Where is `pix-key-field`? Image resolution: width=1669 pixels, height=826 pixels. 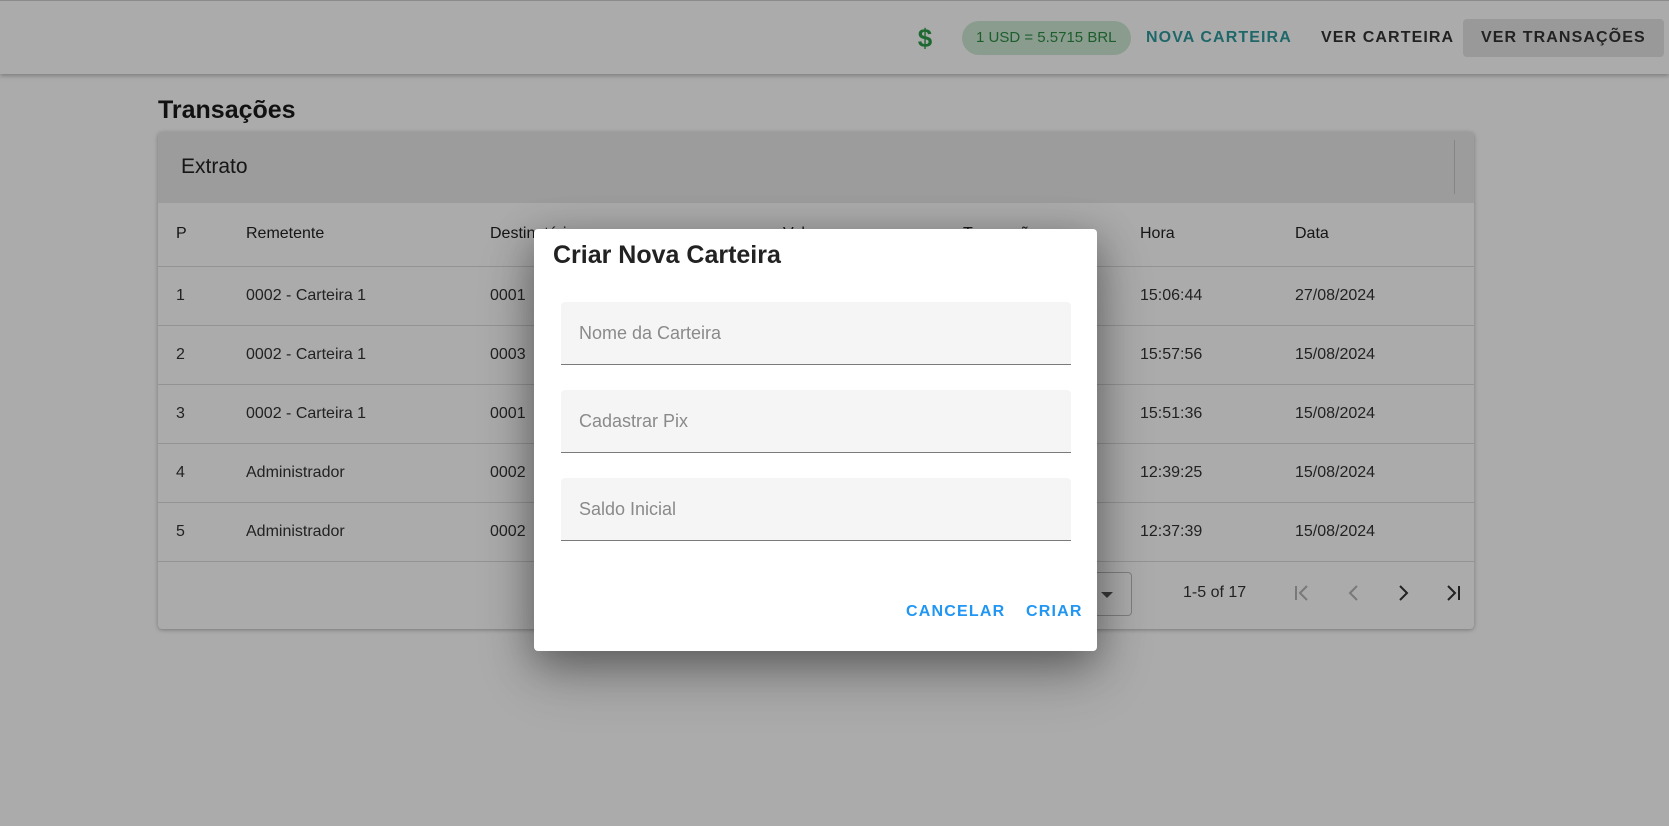
pix-key-field is located at coordinates (816, 421).